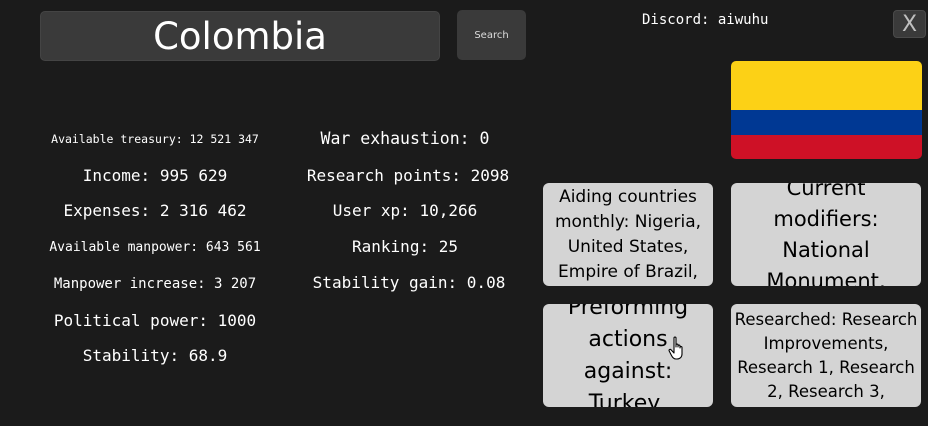  Describe the element at coordinates (408, 175) in the screenshot. I see `stat-research-points: Research points: 2098` at that location.